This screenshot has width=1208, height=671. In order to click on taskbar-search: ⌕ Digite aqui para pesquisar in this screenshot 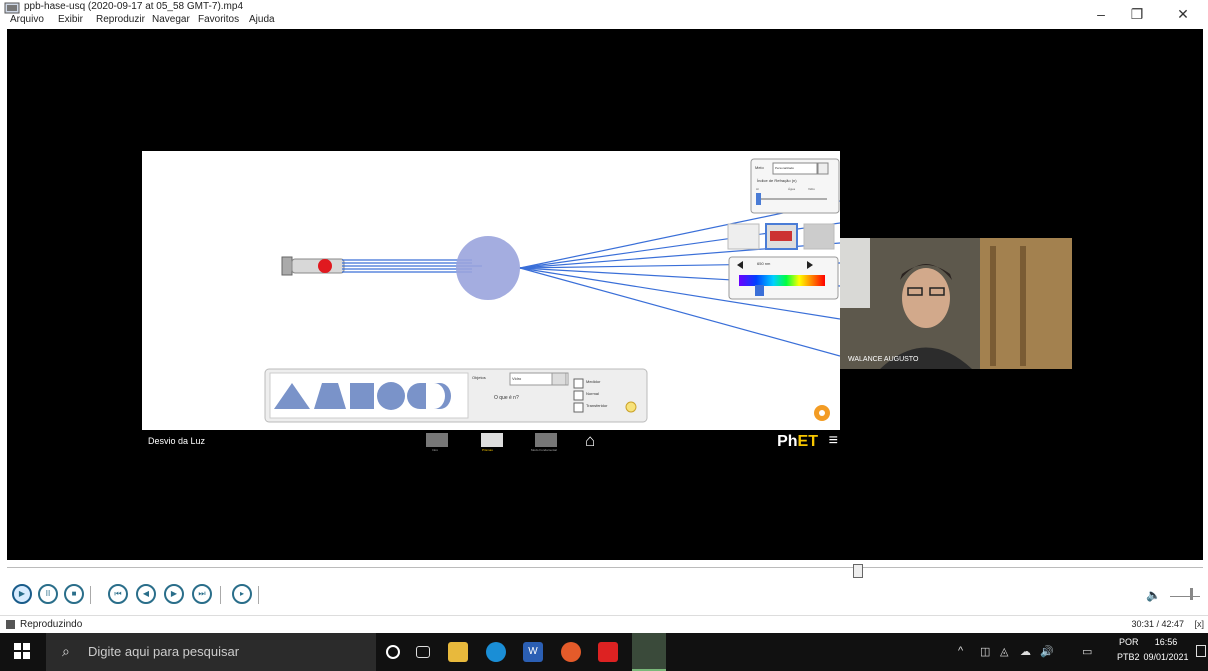, I will do `click(211, 652)`.